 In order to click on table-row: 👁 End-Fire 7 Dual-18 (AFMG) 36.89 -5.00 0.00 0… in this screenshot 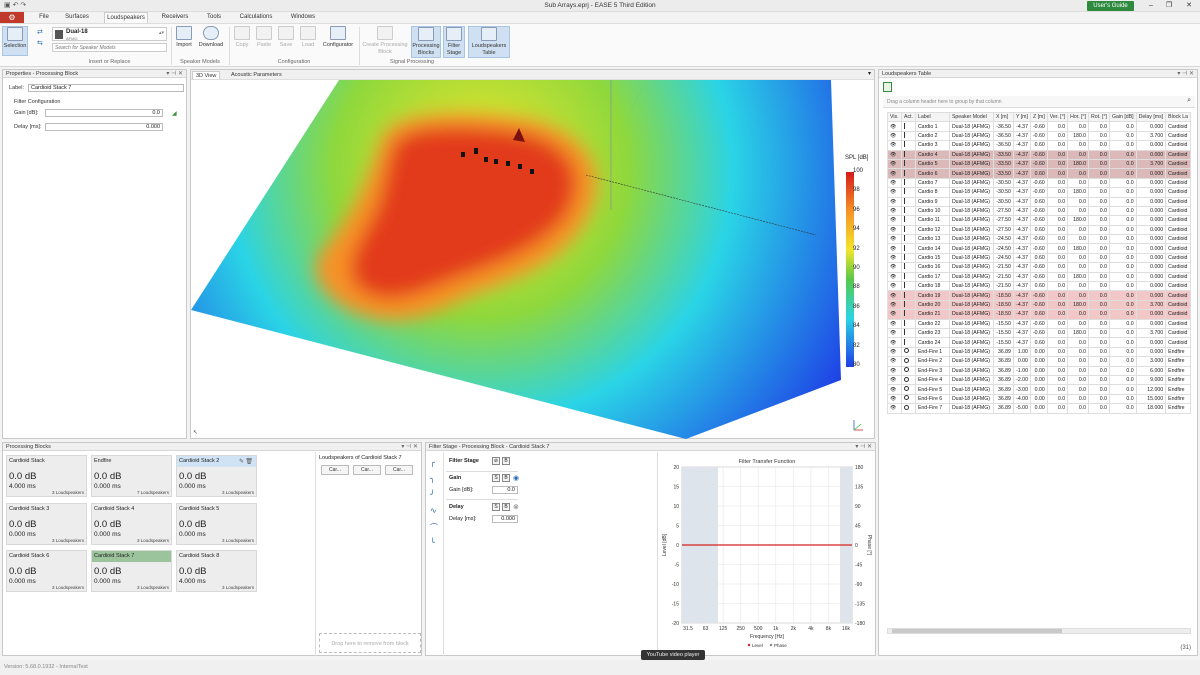, I will do `click(1039, 408)`.